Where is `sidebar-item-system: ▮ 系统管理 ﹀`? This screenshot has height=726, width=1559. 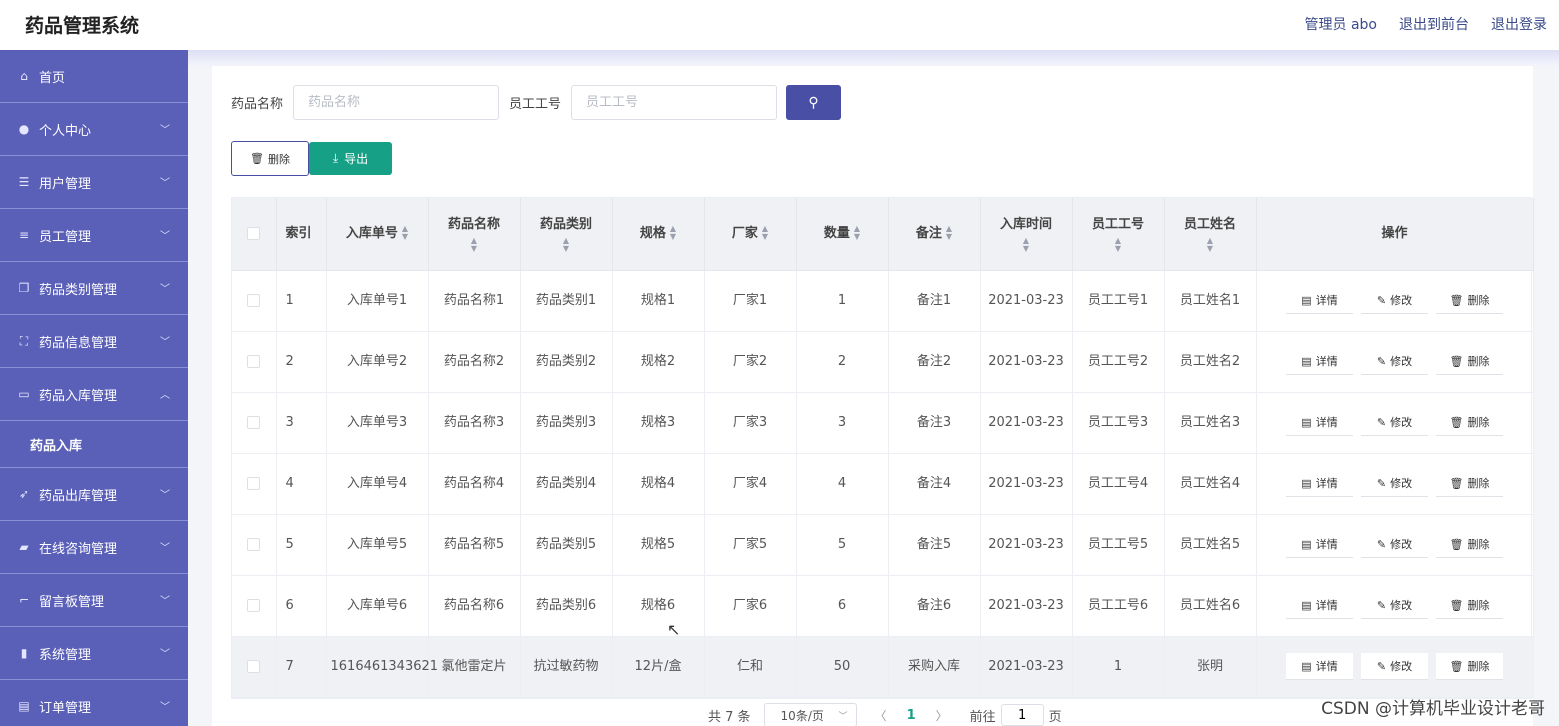
sidebar-item-system: ▮ 系统管理 ﹀ is located at coordinates (94, 653).